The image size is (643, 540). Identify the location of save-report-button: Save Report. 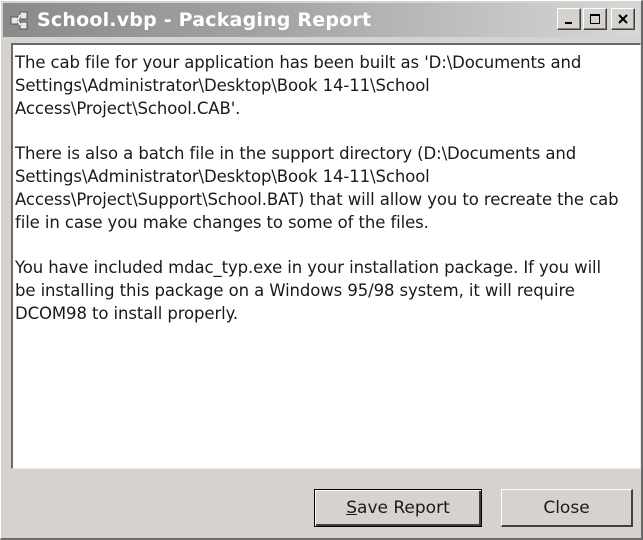
(398, 508).